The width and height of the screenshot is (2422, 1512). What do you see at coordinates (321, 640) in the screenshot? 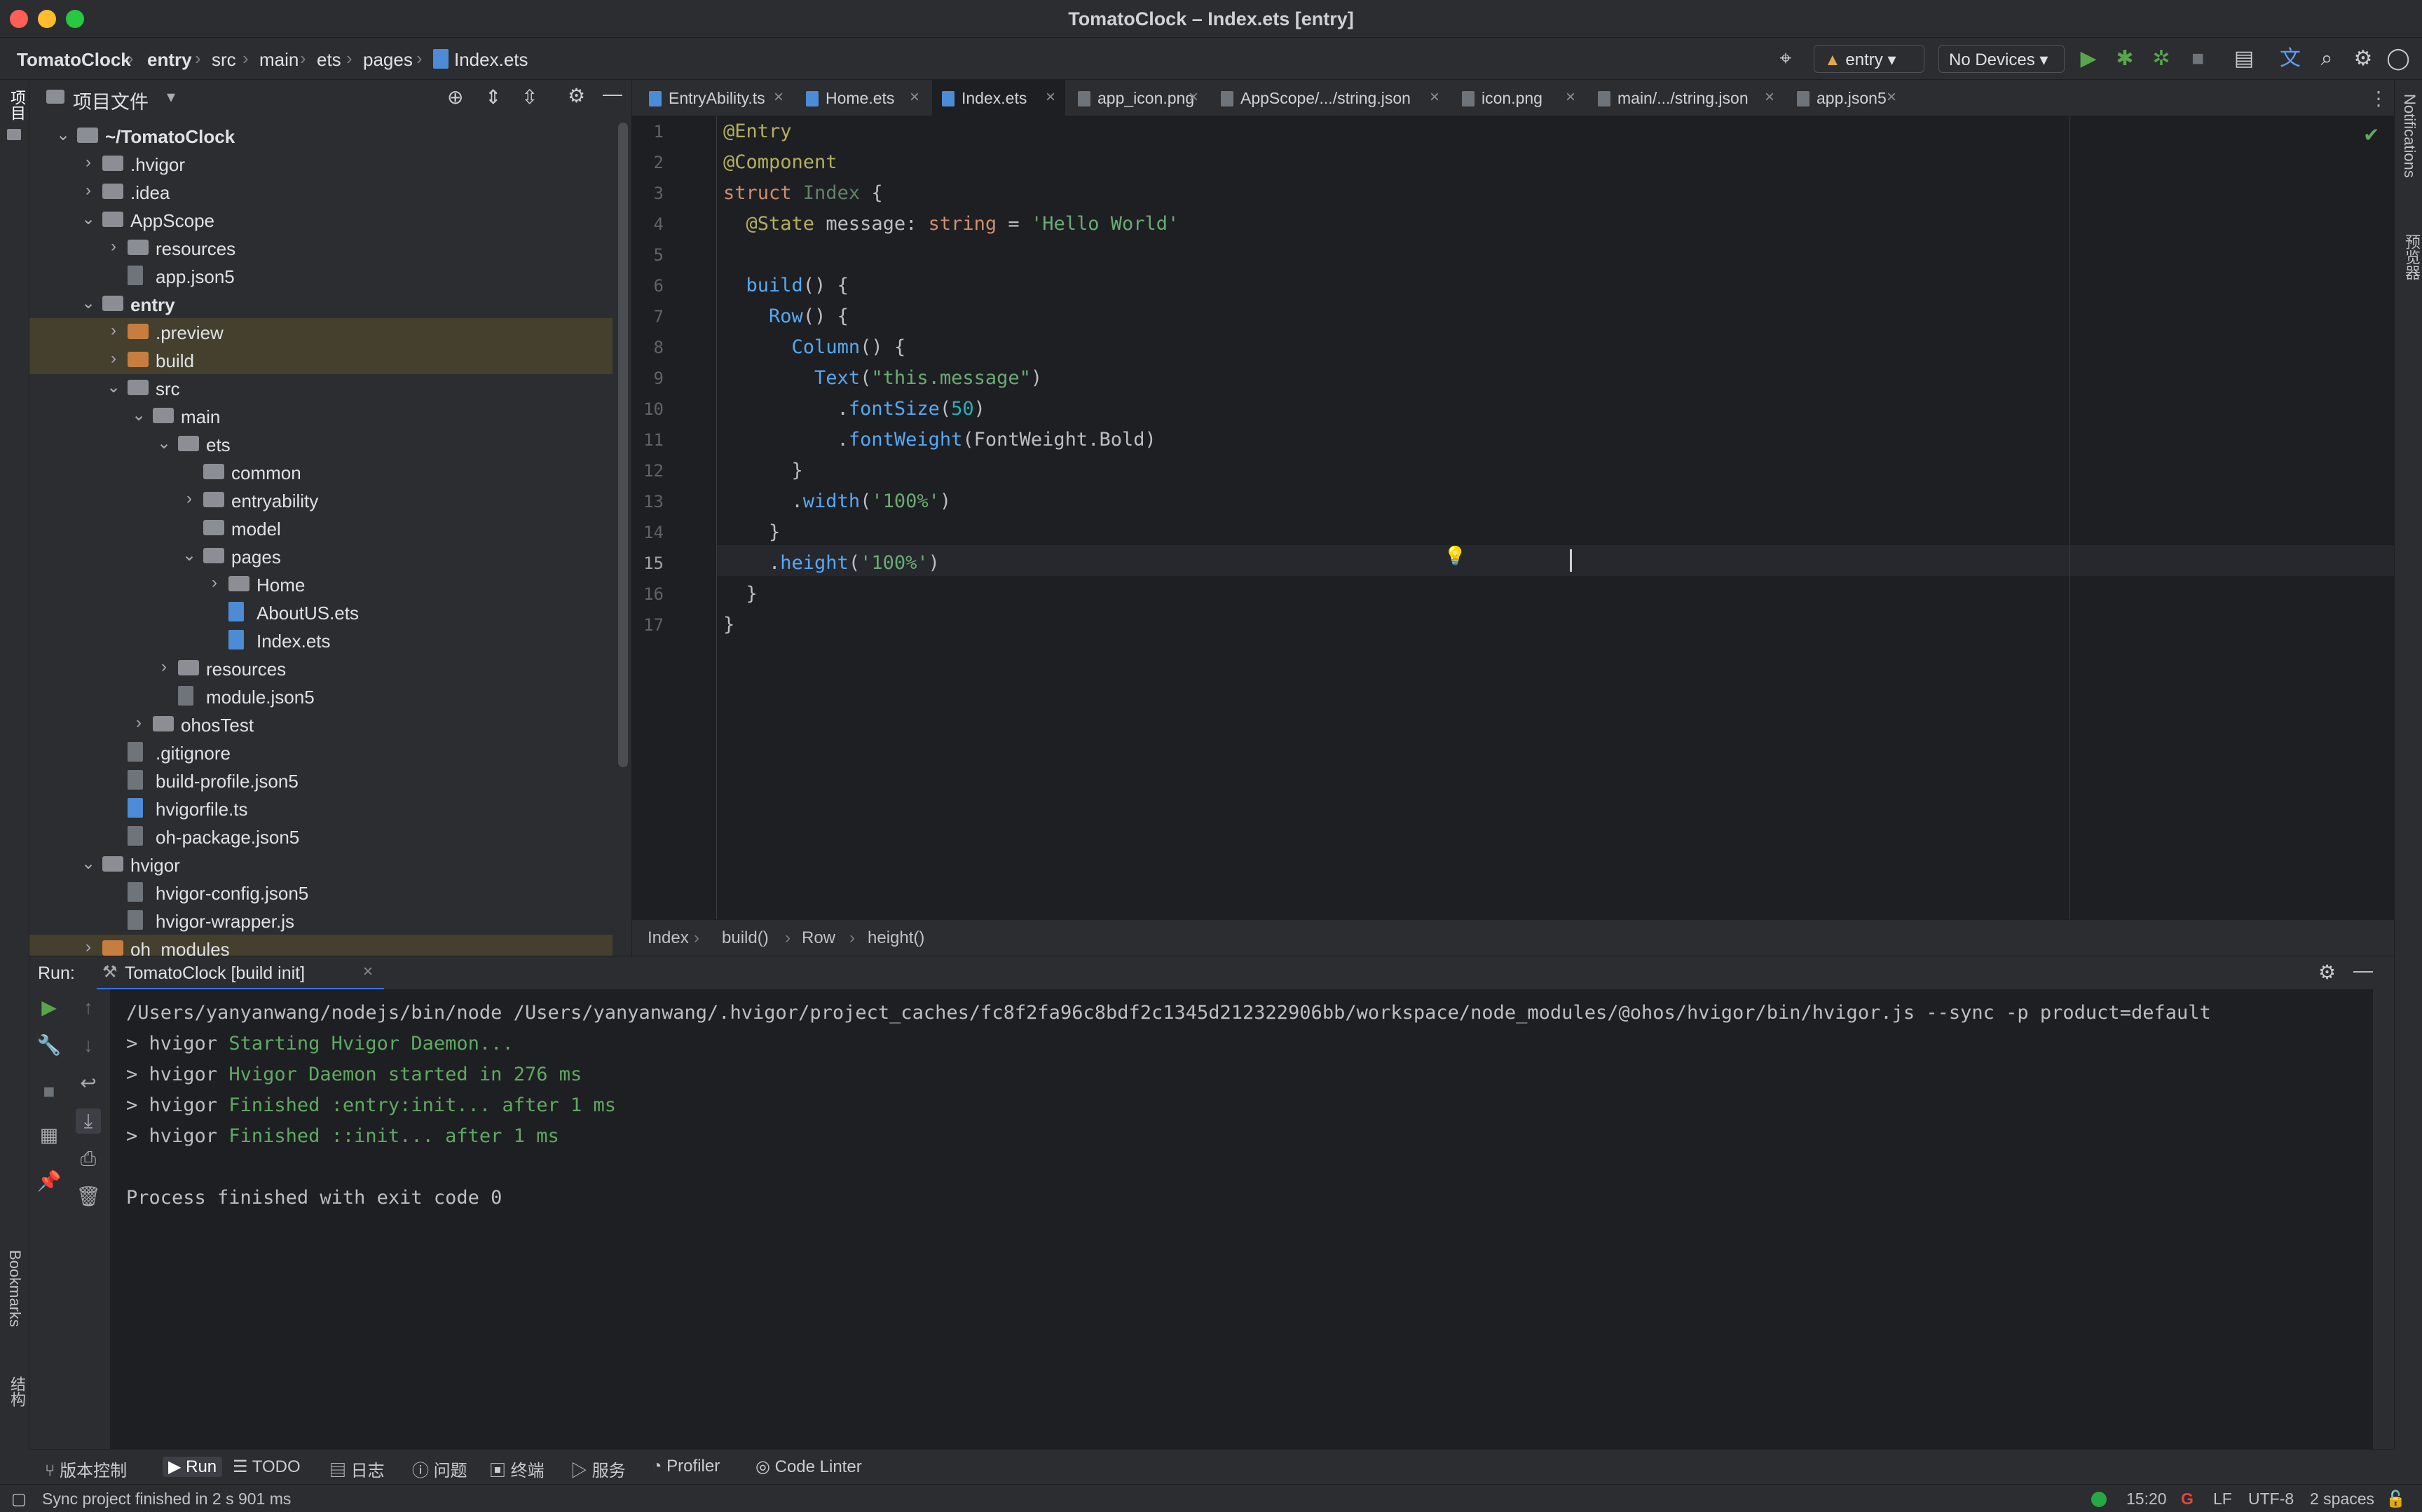
I see `tree-item: Index.ets` at bounding box center [321, 640].